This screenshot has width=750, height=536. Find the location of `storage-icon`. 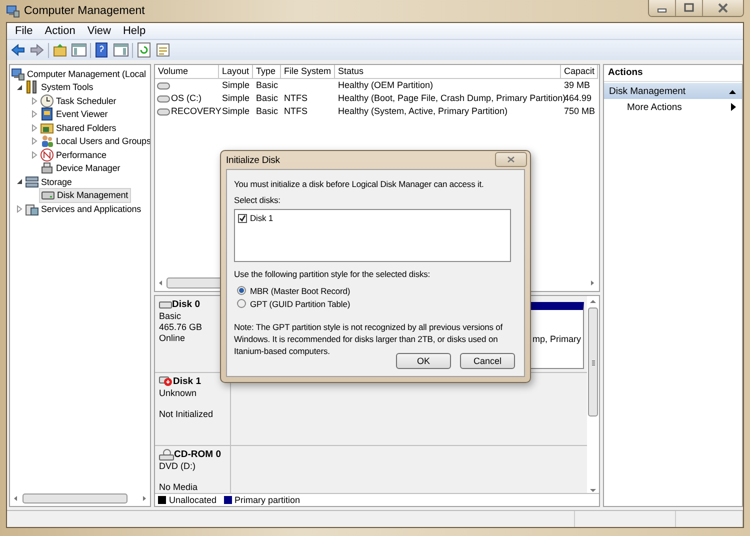

storage-icon is located at coordinates (32, 181).